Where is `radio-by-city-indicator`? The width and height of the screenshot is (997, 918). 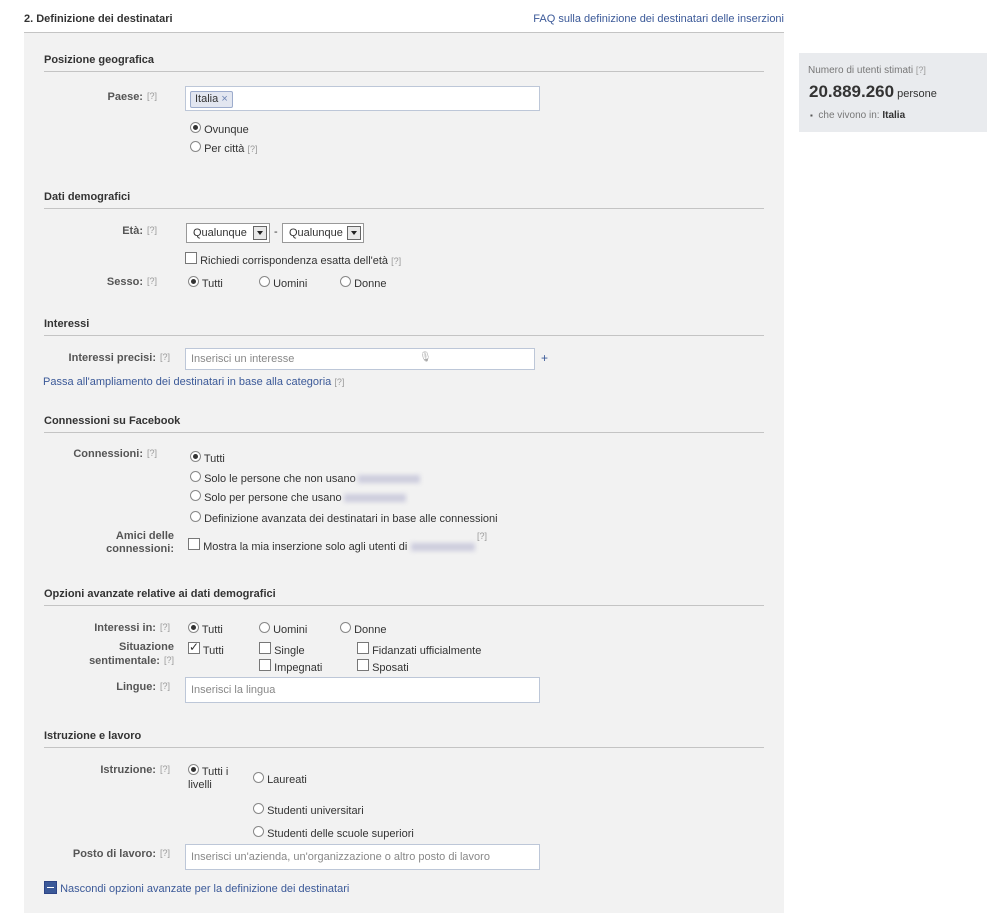 radio-by-city-indicator is located at coordinates (195, 146).